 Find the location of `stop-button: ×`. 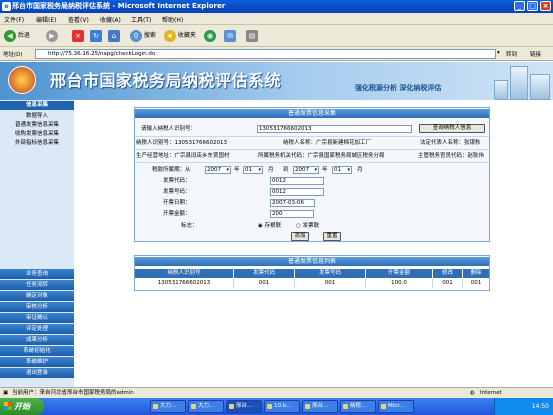

stop-button: × is located at coordinates (78, 36).